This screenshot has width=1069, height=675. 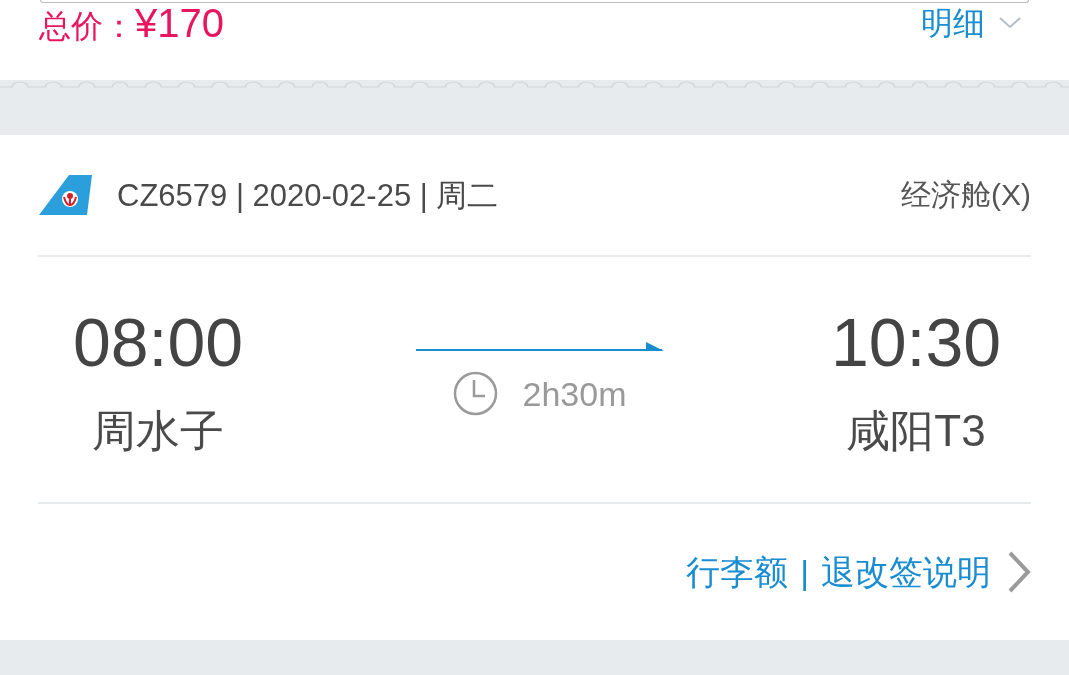 What do you see at coordinates (475, 393) in the screenshot?
I see `clock-icon` at bounding box center [475, 393].